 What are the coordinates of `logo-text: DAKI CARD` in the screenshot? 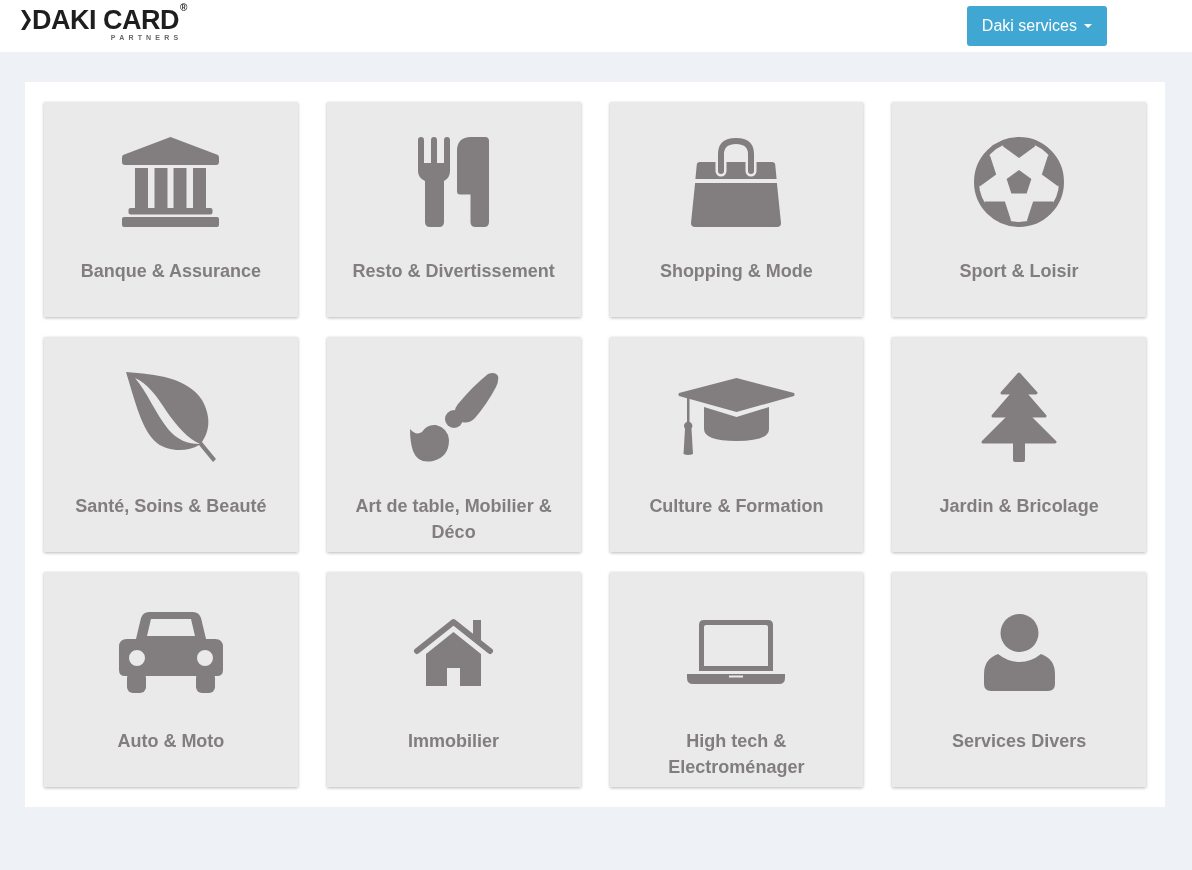 It's located at (105, 20).